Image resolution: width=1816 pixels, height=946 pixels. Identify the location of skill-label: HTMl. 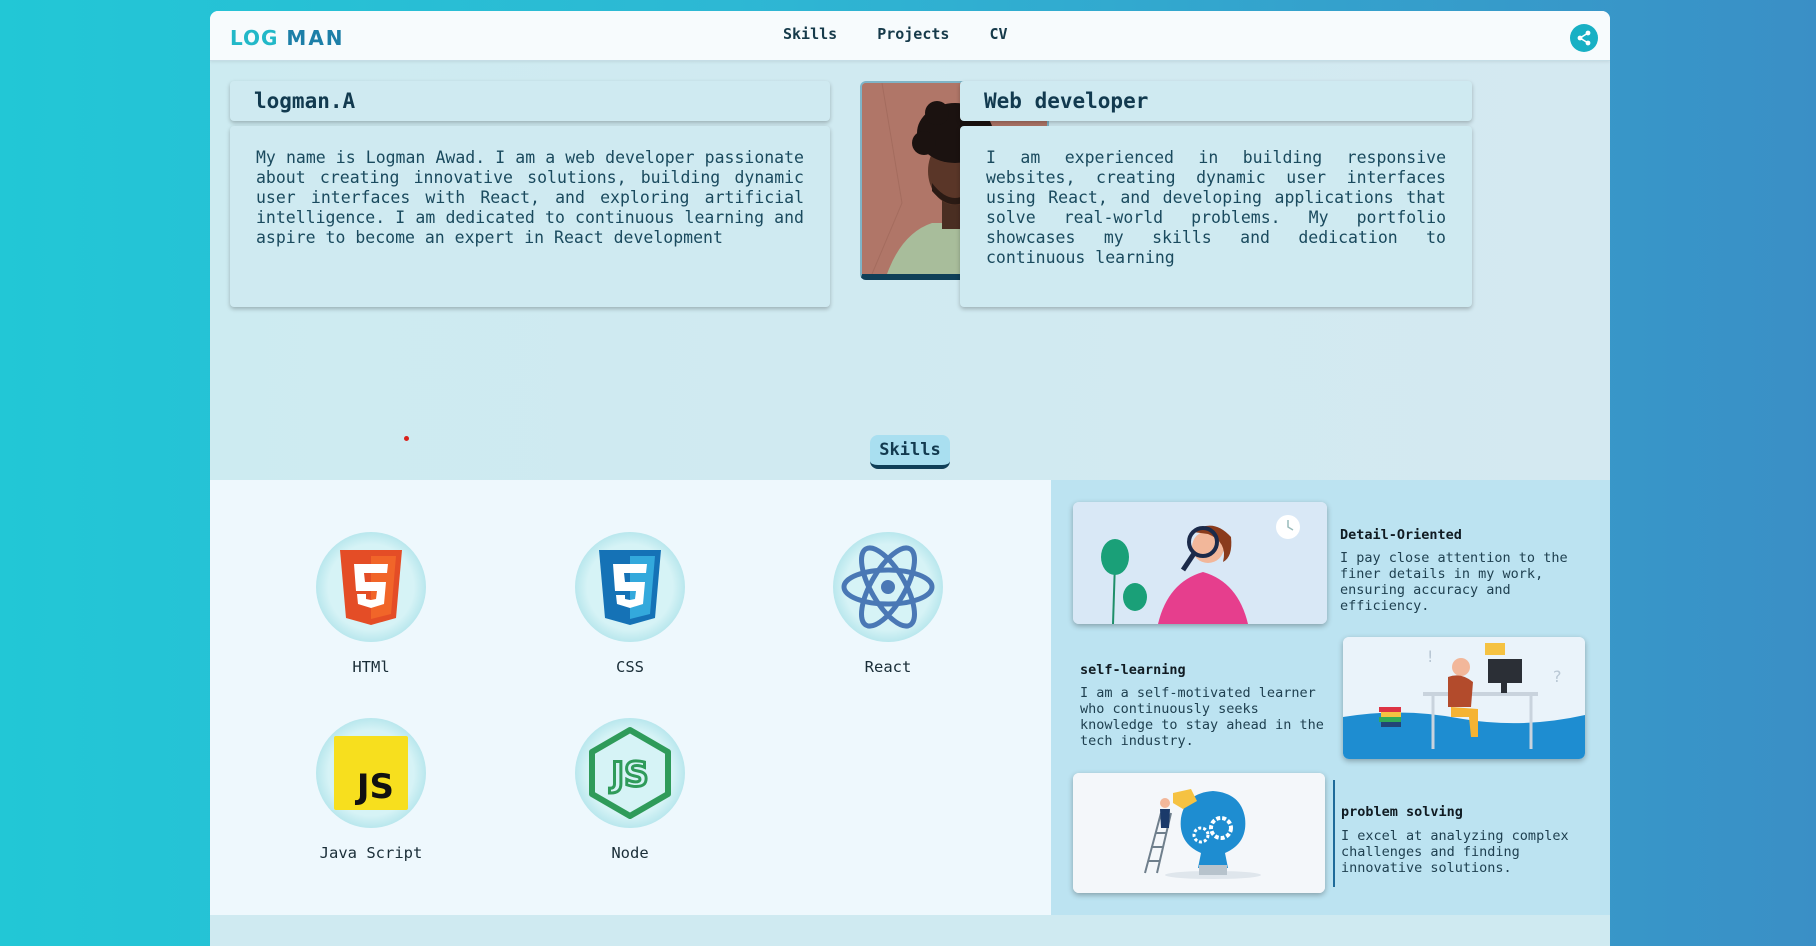
(371, 667).